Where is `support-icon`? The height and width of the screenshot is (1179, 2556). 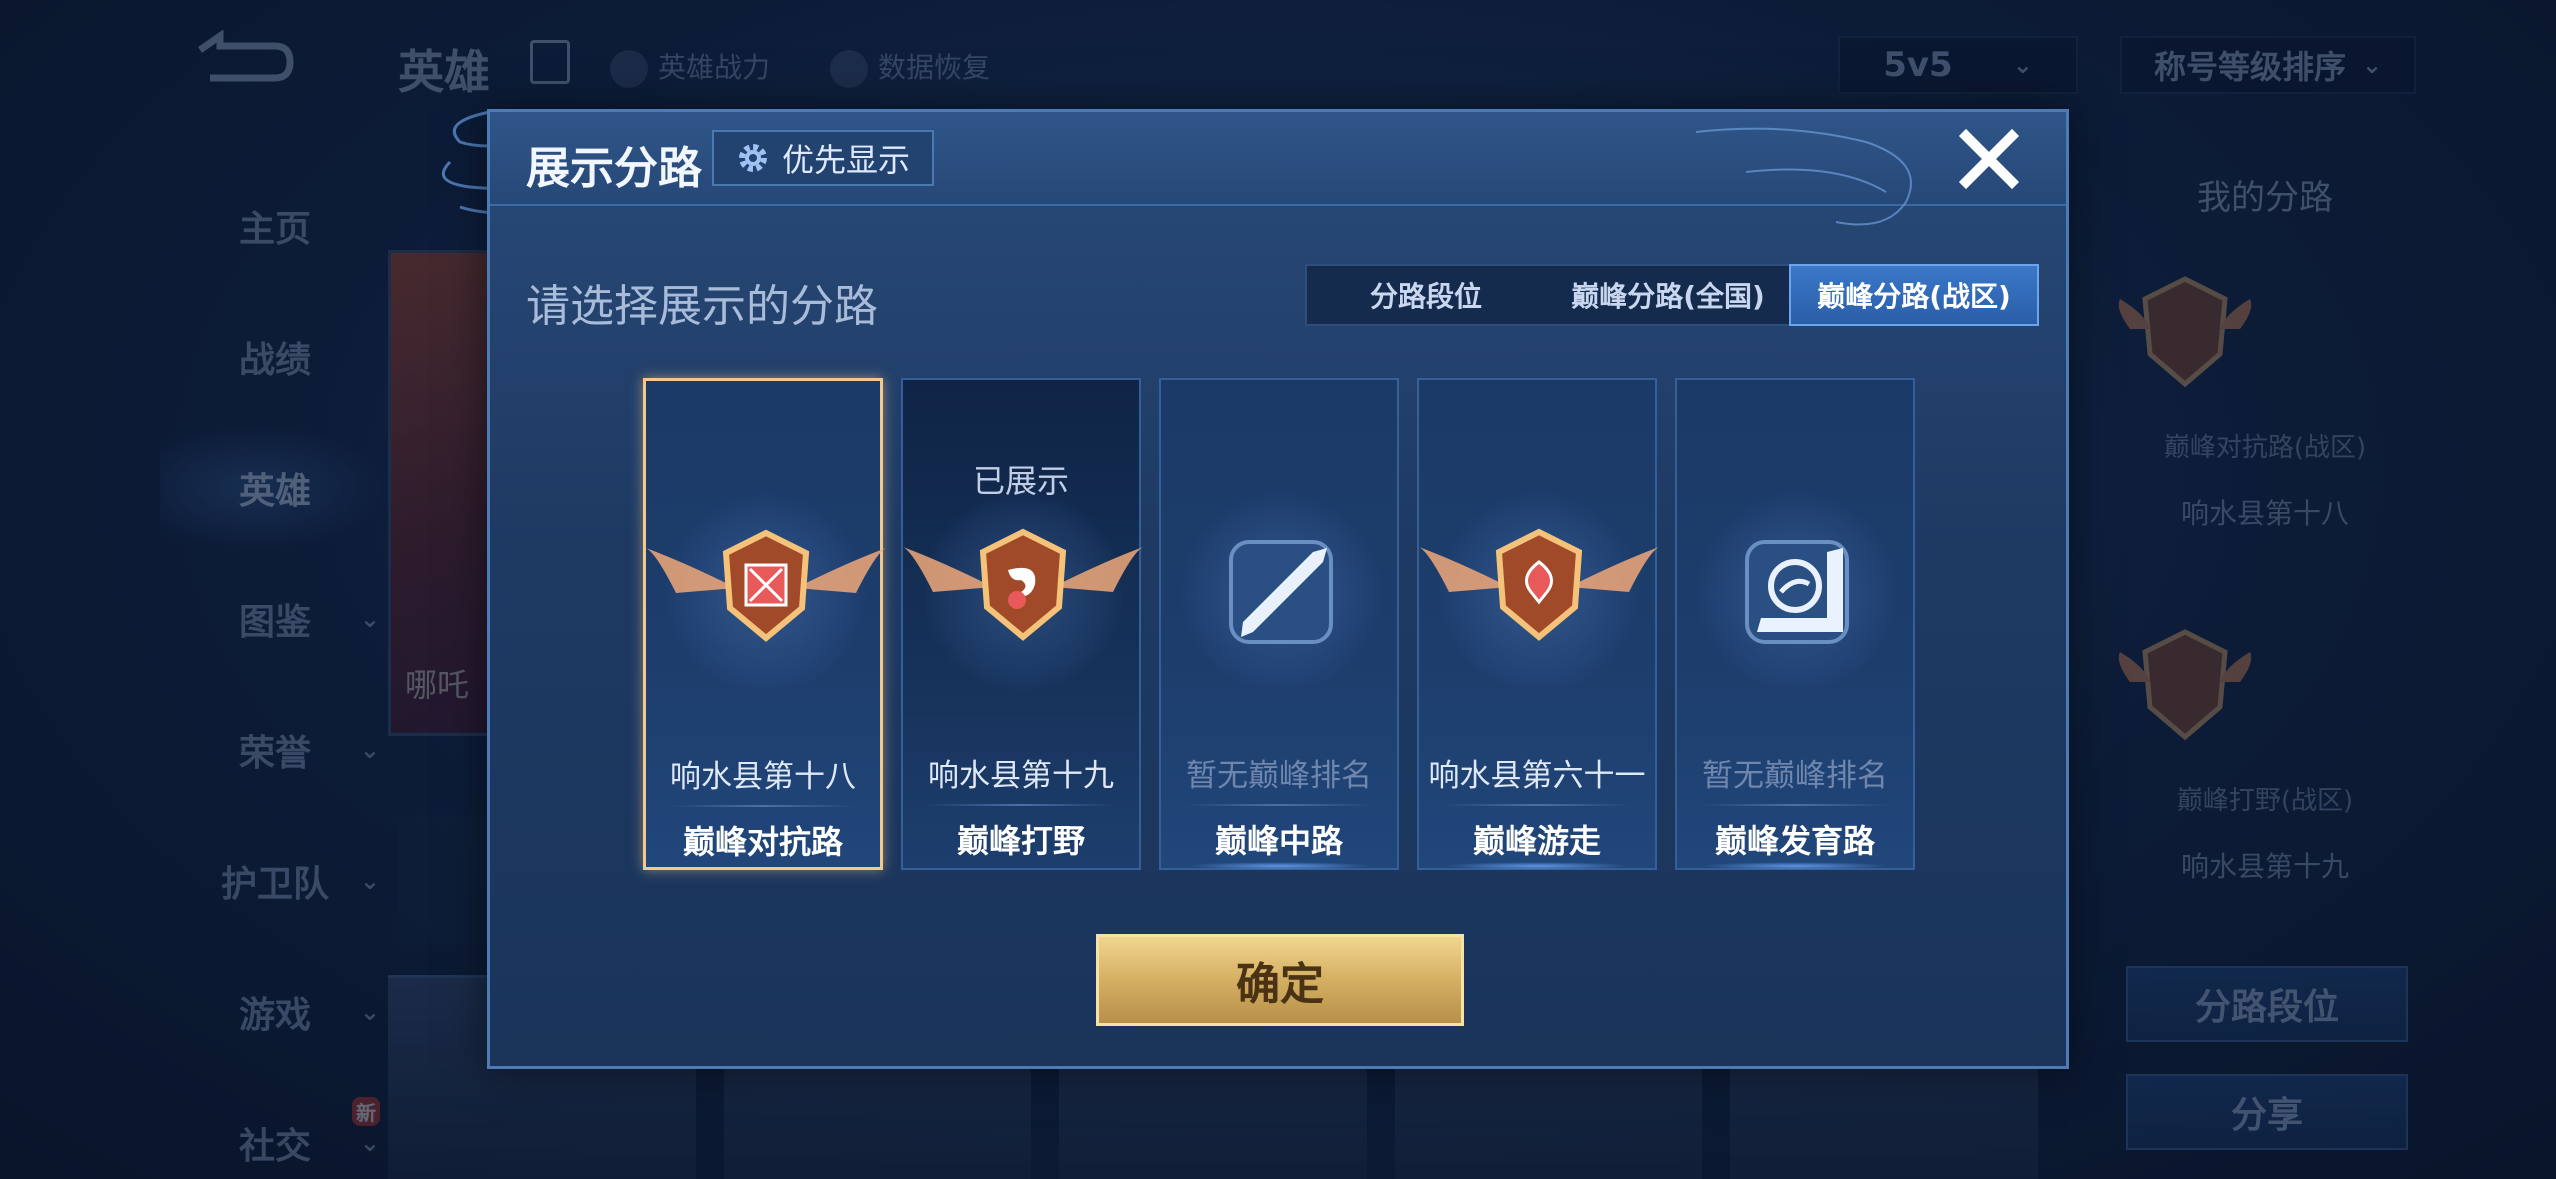
support-icon is located at coordinates (1539, 584).